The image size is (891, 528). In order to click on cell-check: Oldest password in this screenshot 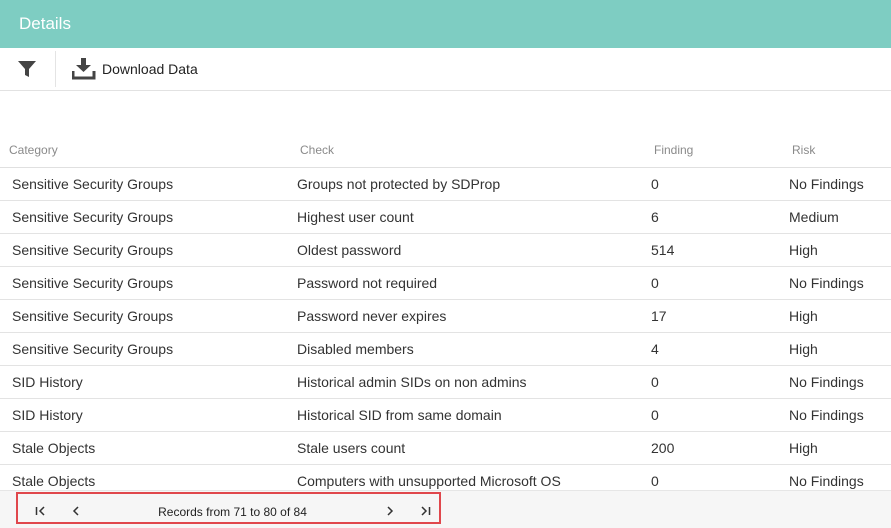, I will do `click(349, 250)`.